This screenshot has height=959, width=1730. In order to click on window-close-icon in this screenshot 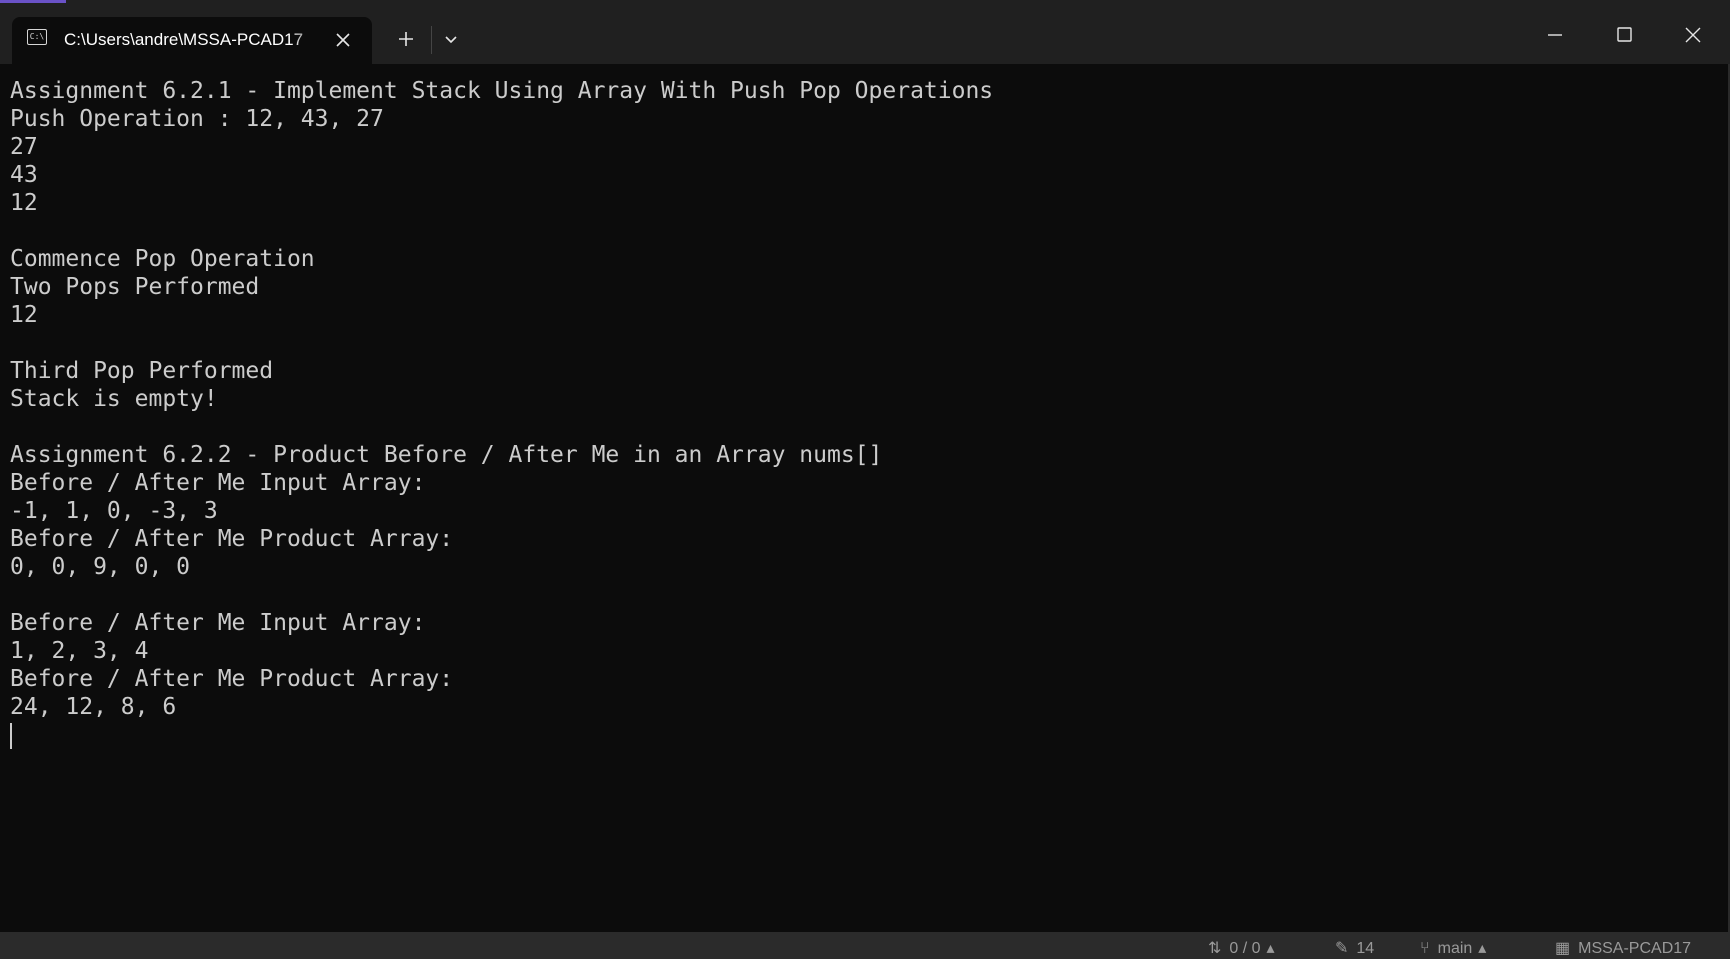, I will do `click(1693, 35)`.